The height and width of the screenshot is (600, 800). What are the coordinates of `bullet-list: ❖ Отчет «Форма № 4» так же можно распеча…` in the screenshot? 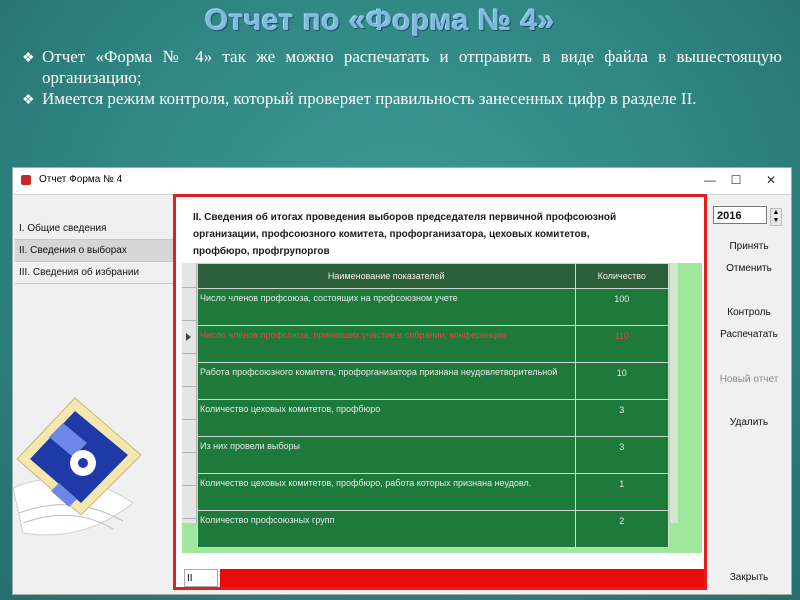 It's located at (402, 78).